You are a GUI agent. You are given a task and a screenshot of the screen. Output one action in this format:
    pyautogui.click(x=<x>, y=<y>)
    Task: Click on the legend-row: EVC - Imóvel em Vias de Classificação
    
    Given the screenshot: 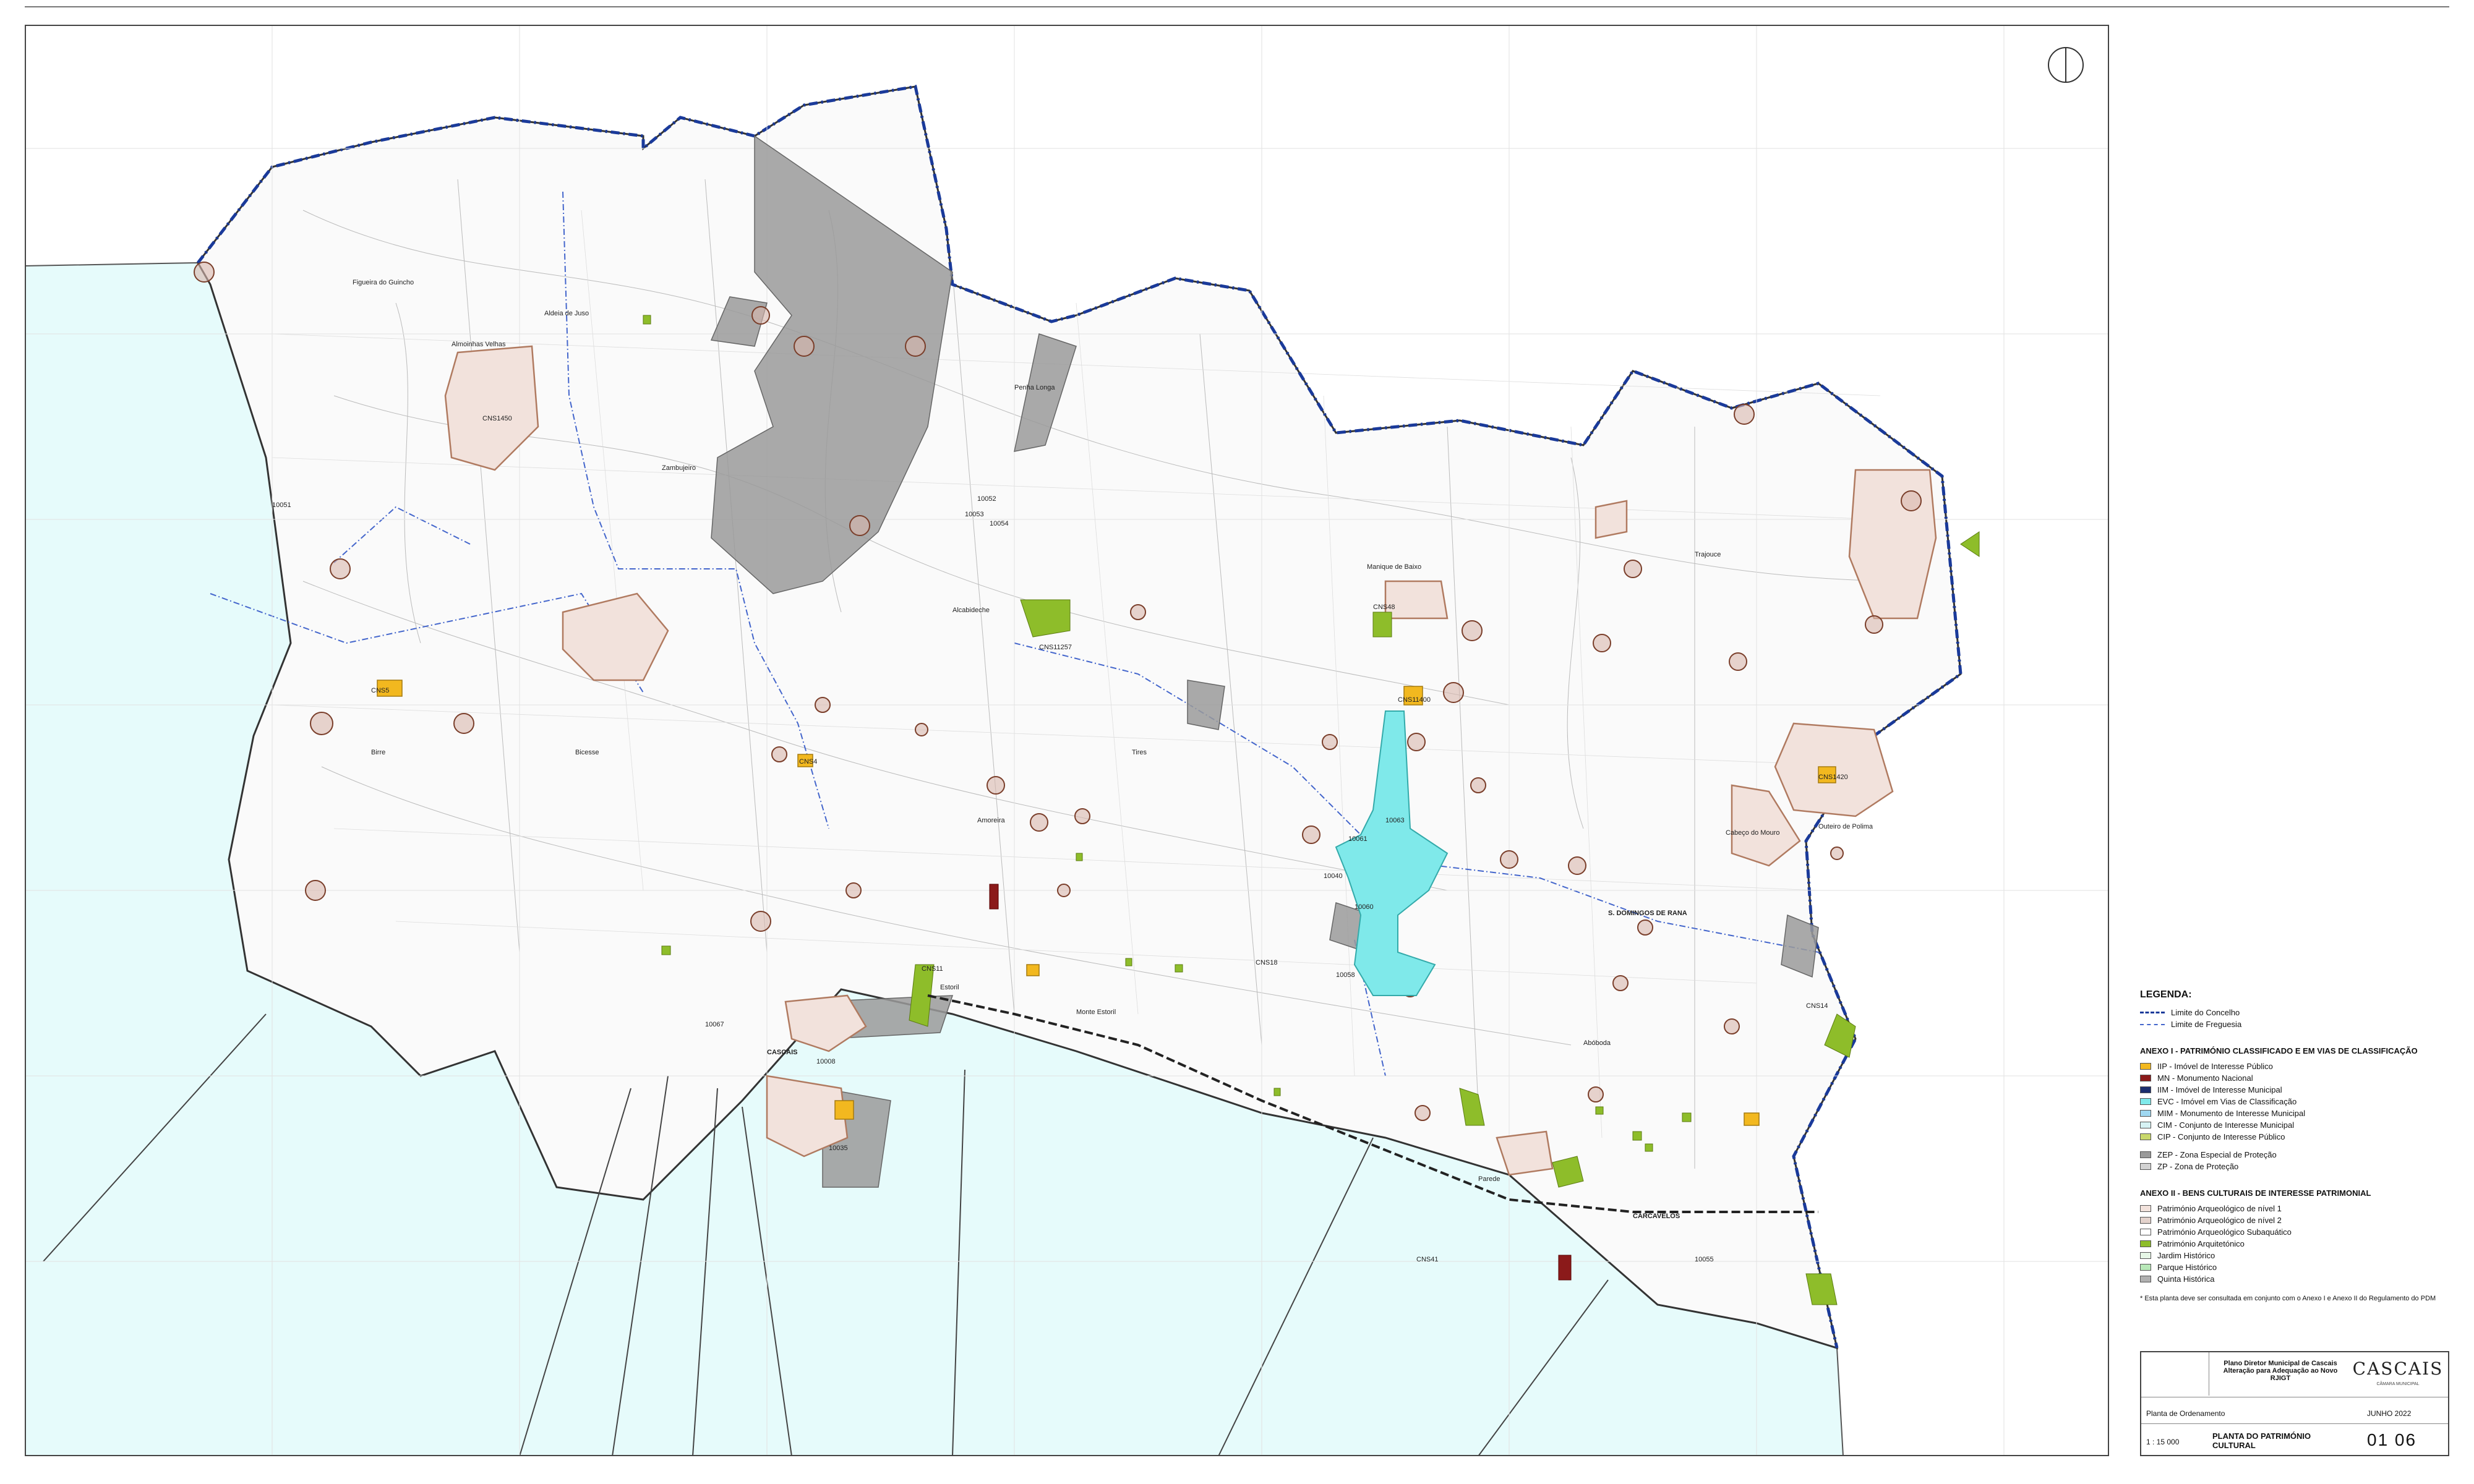 What is the action you would take?
    pyautogui.click(x=2301, y=1101)
    